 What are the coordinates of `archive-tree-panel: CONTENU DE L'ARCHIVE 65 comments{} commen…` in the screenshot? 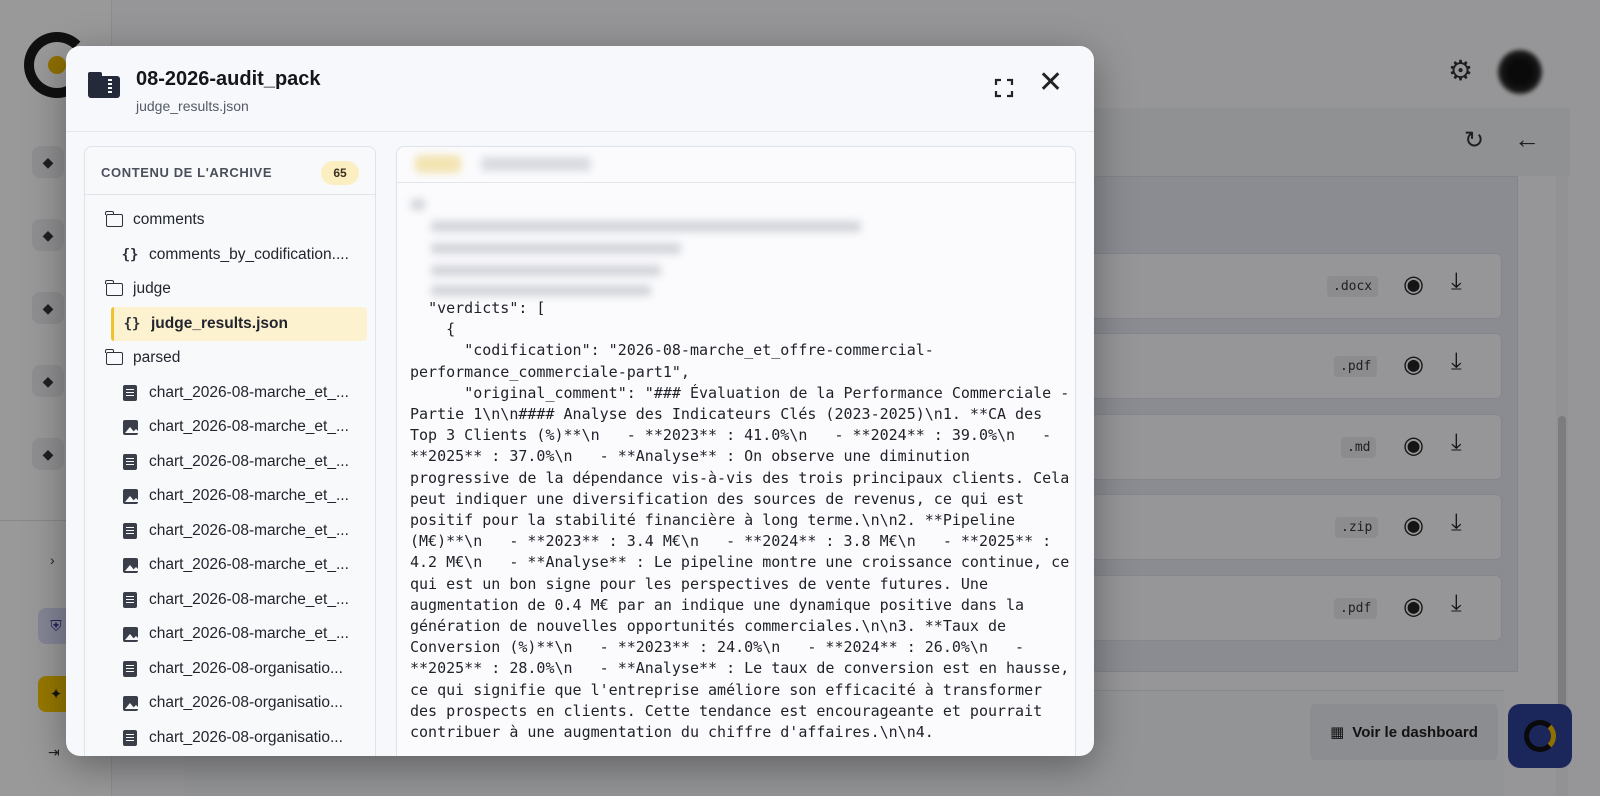 It's located at (230, 451).